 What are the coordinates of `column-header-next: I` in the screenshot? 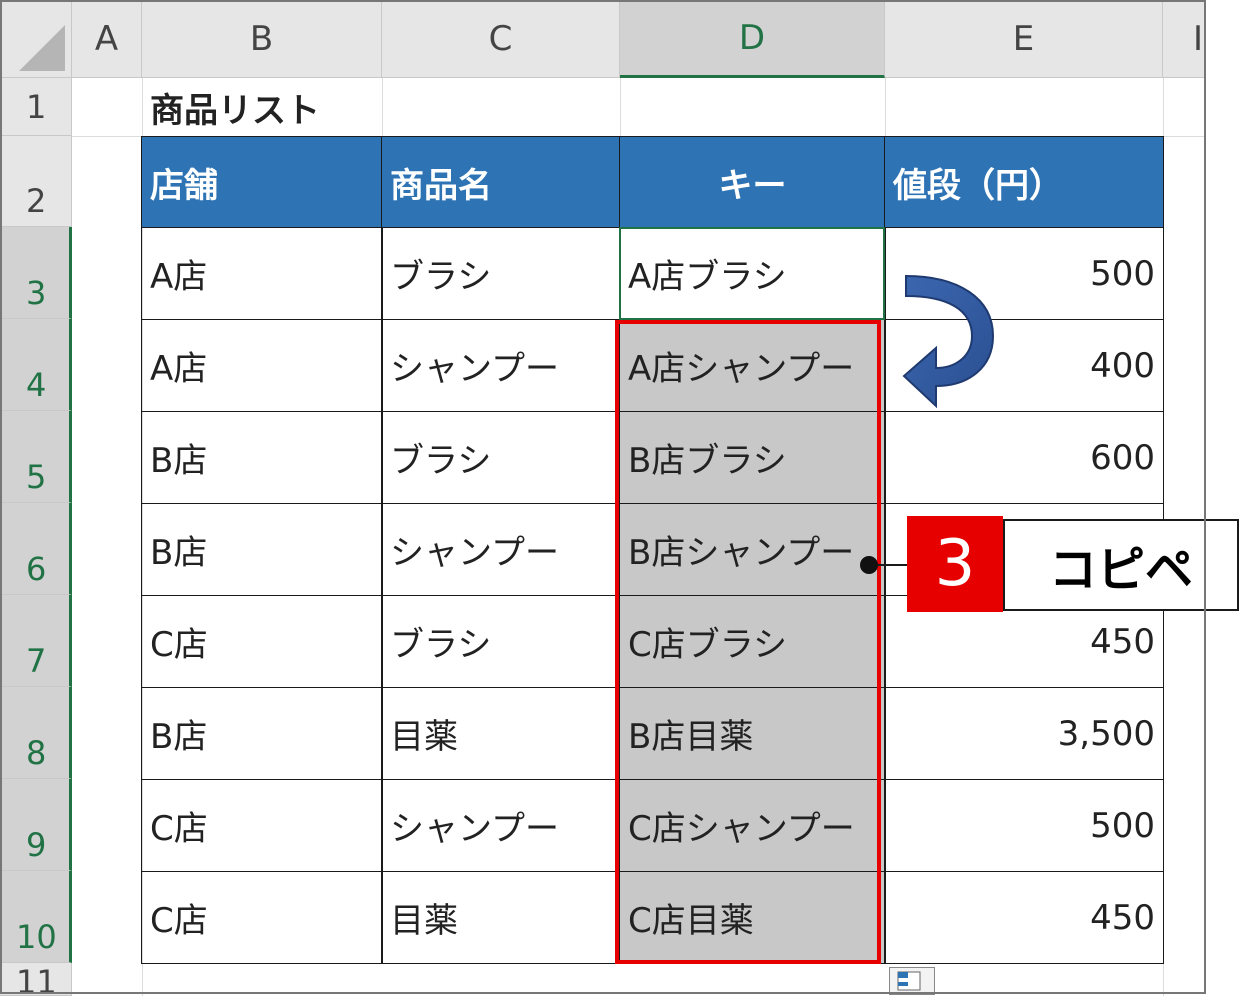 It's located at (1184, 39).